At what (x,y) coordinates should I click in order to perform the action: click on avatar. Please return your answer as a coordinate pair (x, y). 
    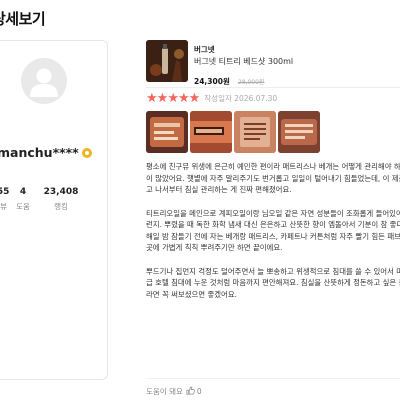
    Looking at the image, I should click on (44, 81).